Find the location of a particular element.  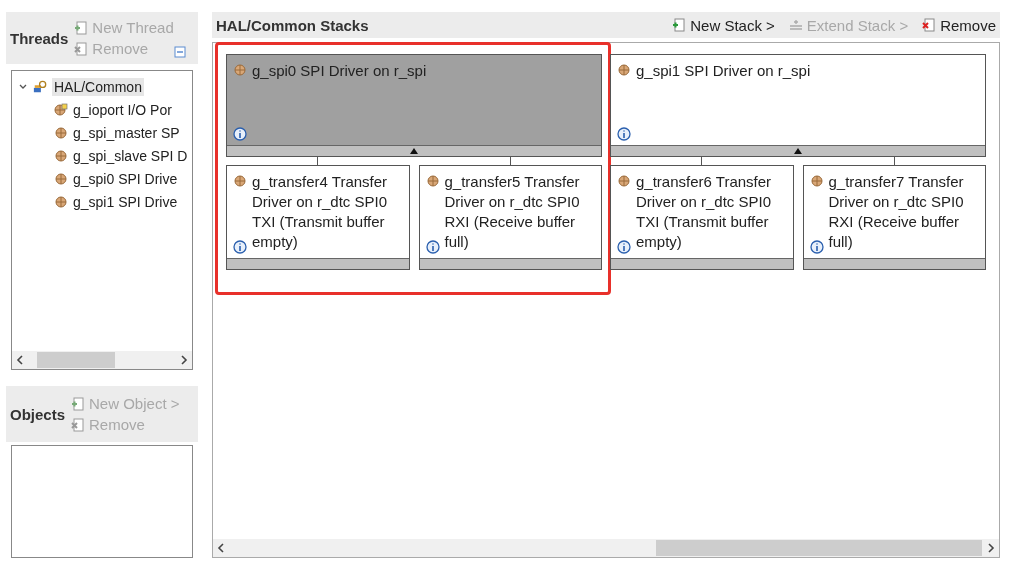

module-card: g_transfer7 Transfer Driver on r_dtc SPI0 RXI (Receive buffer full) is located at coordinates (894, 217).